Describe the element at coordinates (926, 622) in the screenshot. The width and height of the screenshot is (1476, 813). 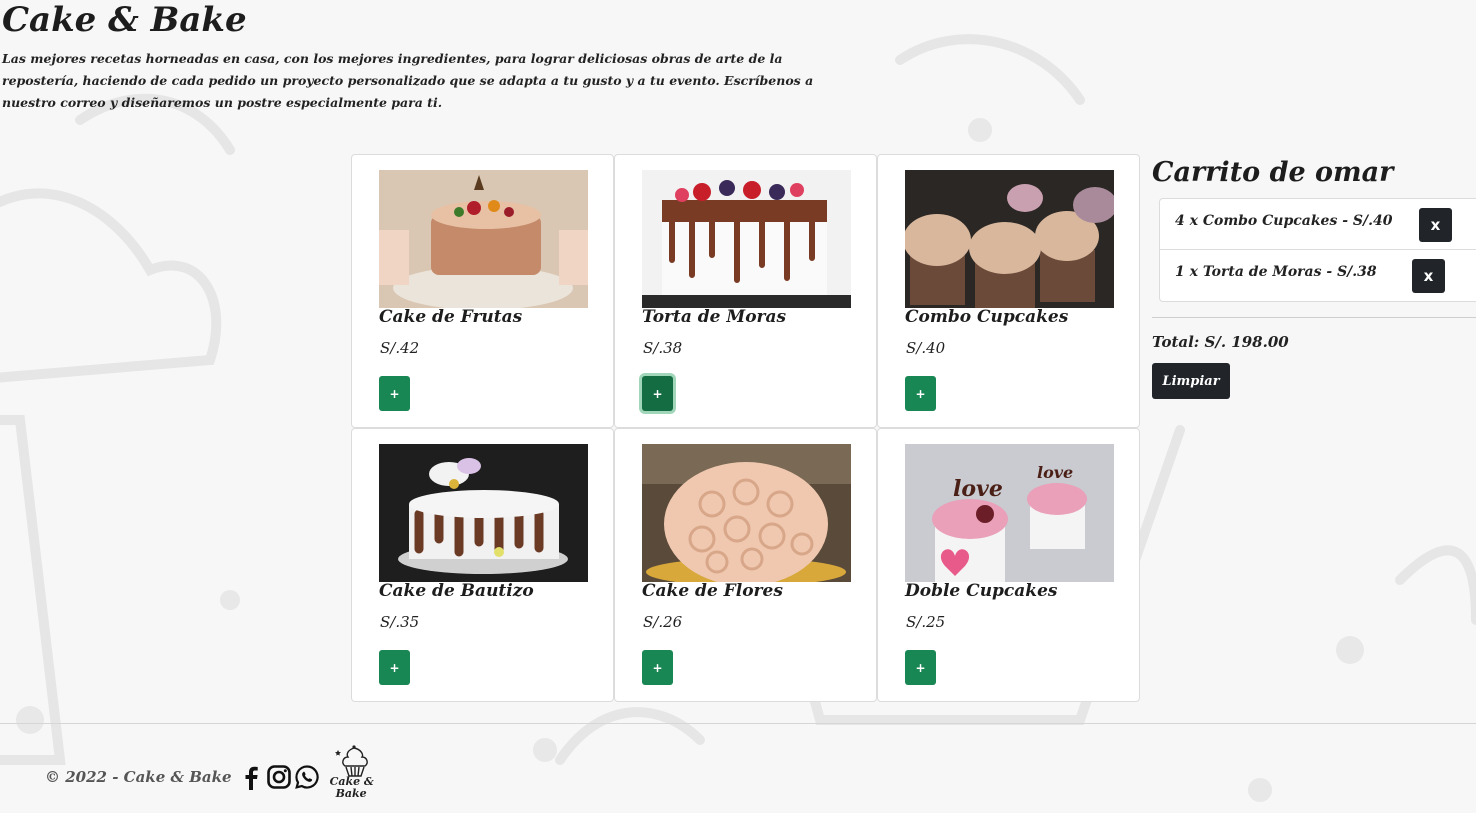
I see `product-price: S/.25` at that location.